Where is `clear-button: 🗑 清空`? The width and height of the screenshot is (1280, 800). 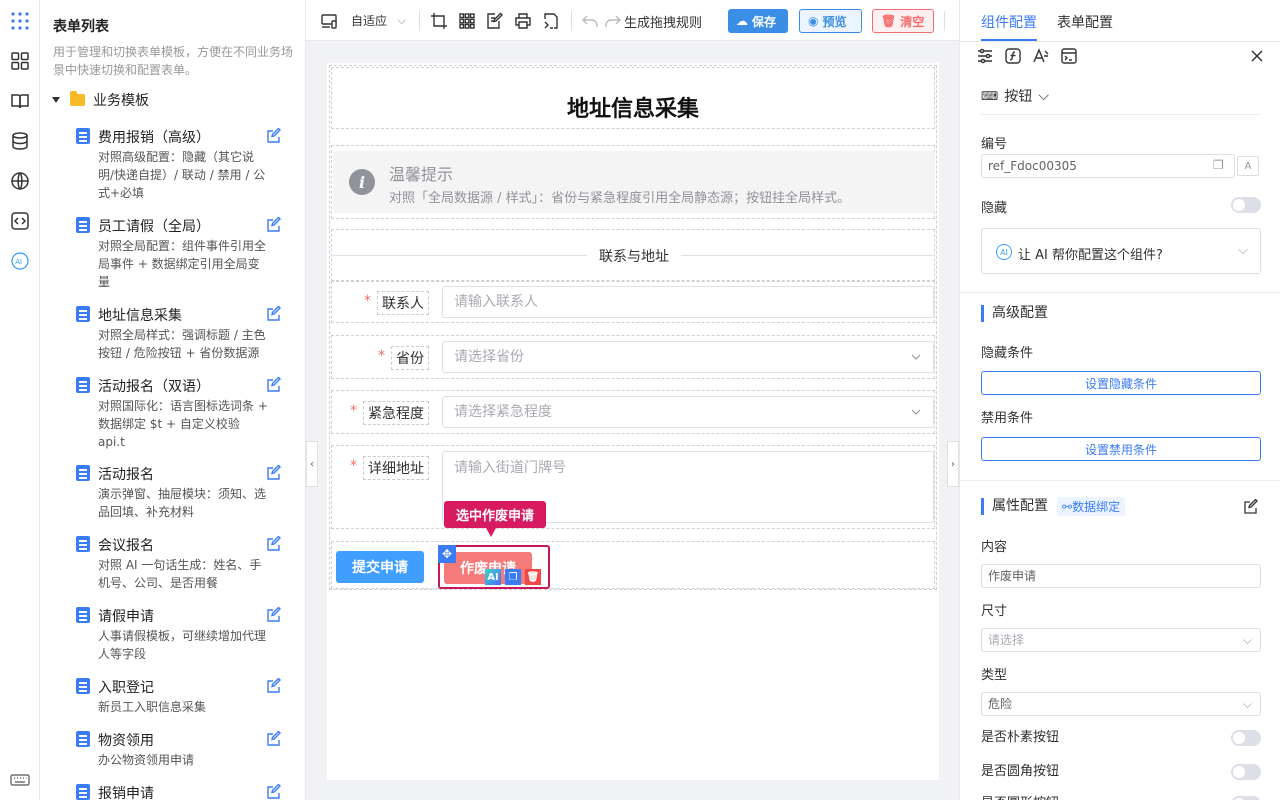 clear-button: 🗑 清空 is located at coordinates (903, 21).